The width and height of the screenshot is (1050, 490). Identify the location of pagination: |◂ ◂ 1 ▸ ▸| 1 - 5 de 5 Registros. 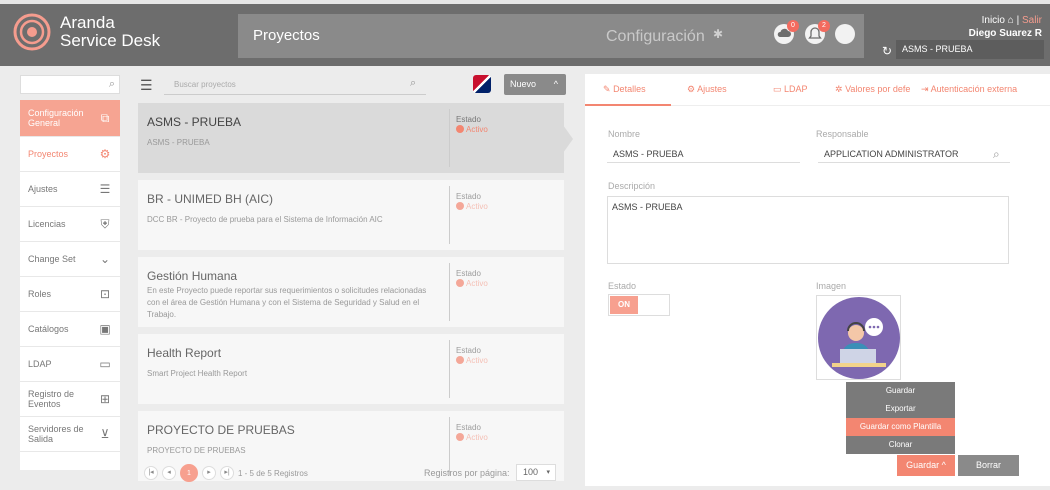
(226, 473).